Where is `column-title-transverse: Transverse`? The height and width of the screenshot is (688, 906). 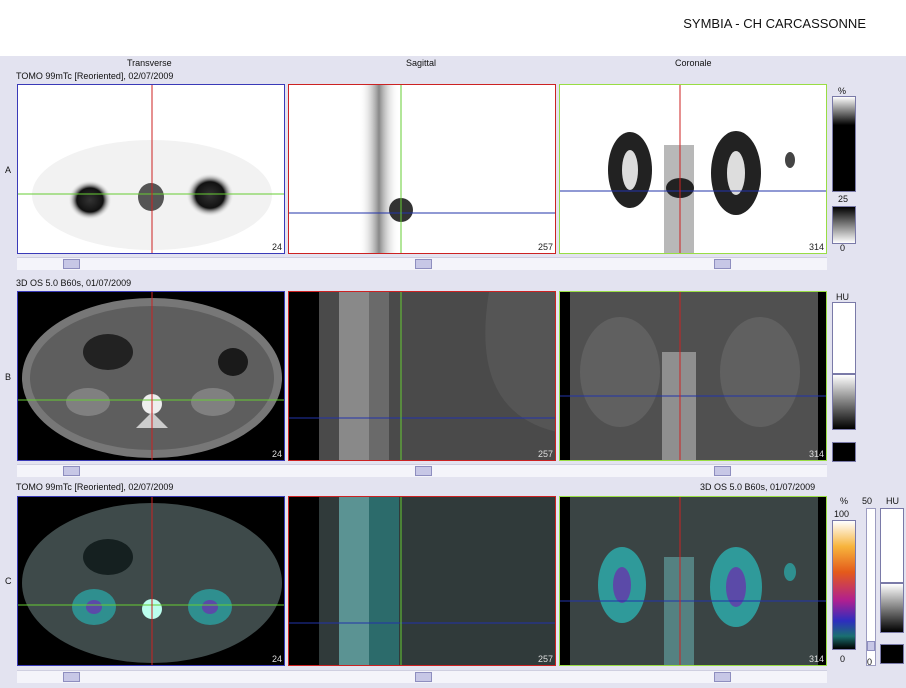 column-title-transverse: Transverse is located at coordinates (149, 63).